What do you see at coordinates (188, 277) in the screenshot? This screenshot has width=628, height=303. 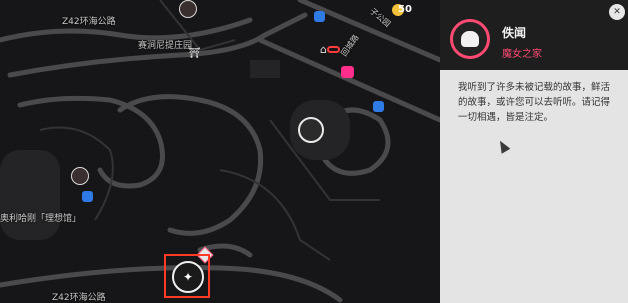 I see `selected-npc-icon: ✦` at bounding box center [188, 277].